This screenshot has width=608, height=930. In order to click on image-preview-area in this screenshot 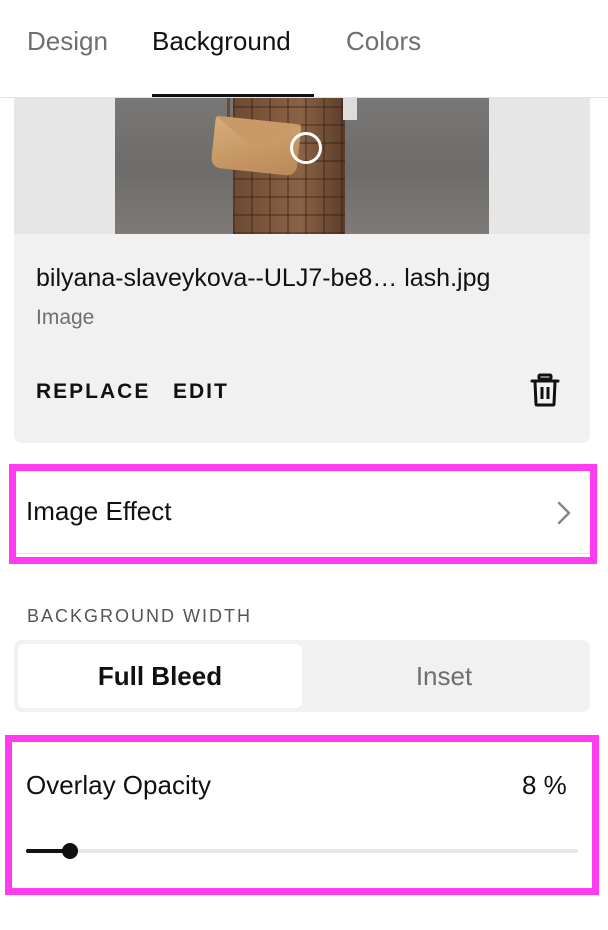, I will do `click(302, 166)`.